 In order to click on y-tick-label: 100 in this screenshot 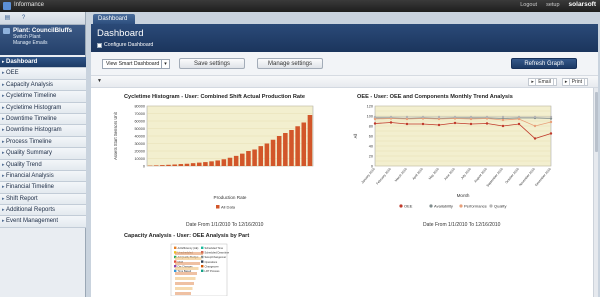, I will do `click(370, 117)`.